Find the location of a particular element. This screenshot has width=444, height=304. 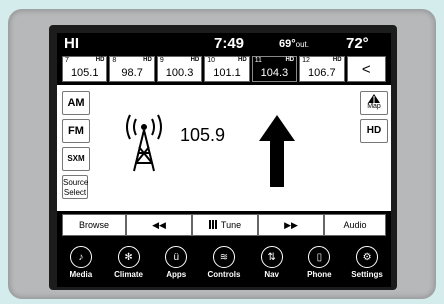

radio-tower-icon is located at coordinates (144, 143).